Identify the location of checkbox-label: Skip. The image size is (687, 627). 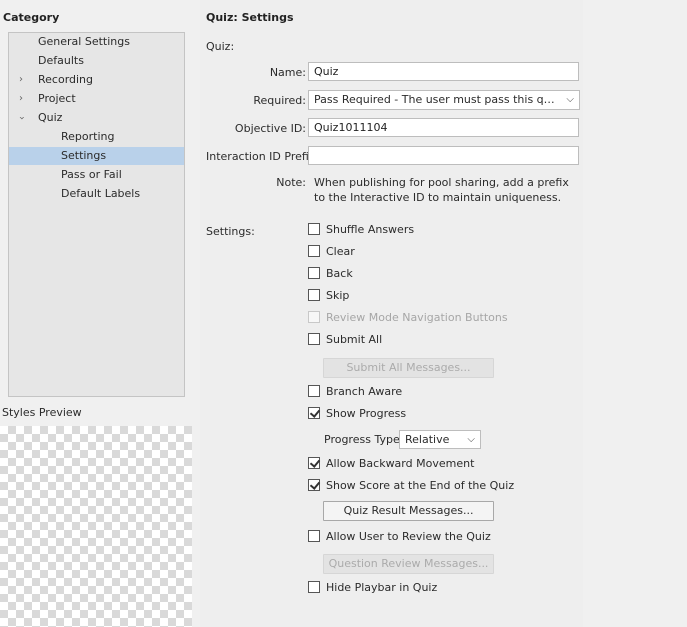
(338, 295).